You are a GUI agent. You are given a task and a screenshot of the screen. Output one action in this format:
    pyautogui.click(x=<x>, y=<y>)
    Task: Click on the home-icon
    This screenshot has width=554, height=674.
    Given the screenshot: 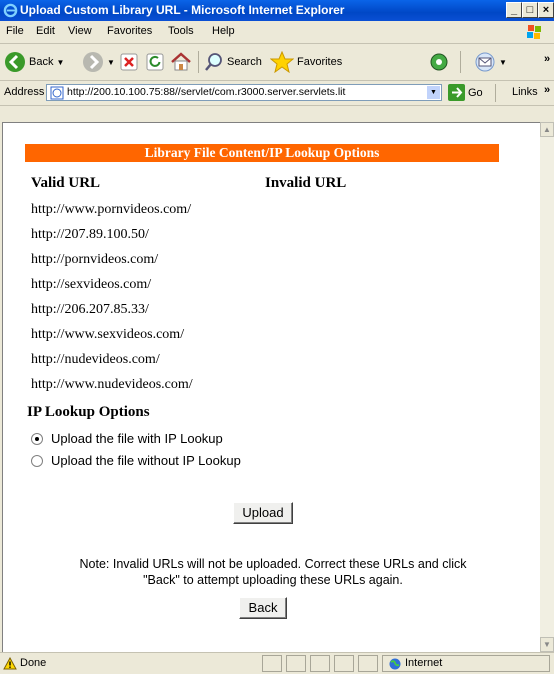 What is the action you would take?
    pyautogui.click(x=181, y=61)
    